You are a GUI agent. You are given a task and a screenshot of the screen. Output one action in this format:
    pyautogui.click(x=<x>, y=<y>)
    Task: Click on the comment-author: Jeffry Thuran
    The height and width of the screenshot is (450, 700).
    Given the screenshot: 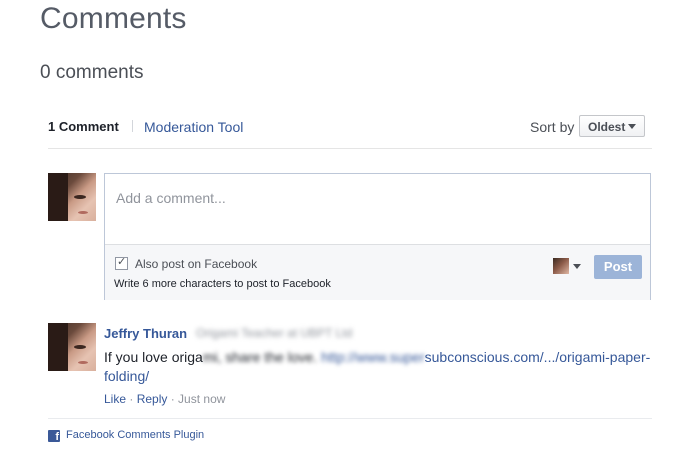 What is the action you would take?
    pyautogui.click(x=145, y=333)
    